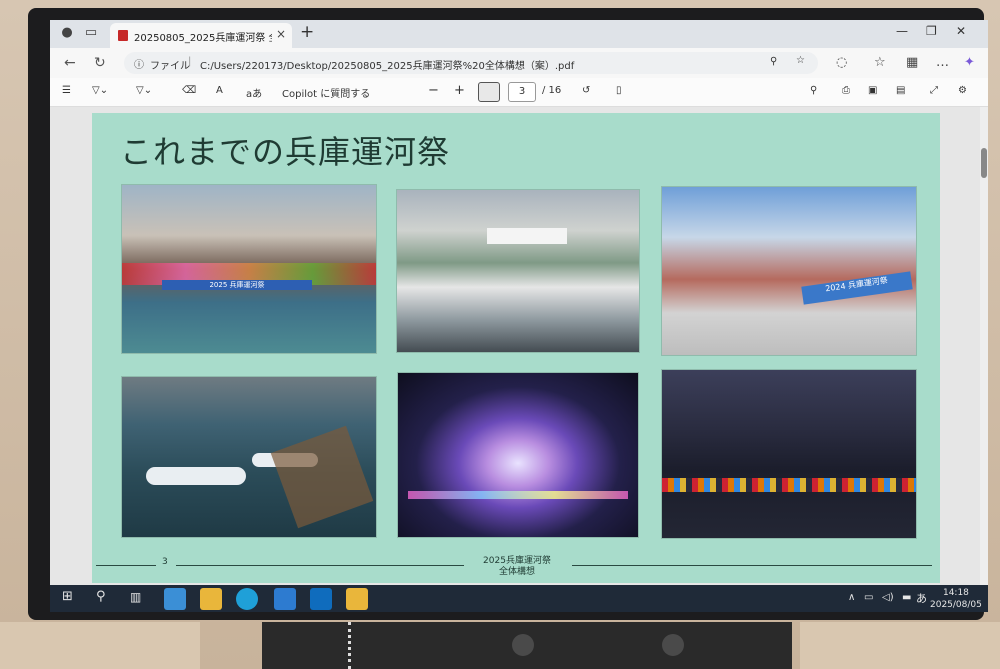  What do you see at coordinates (789, 271) in the screenshot?
I see `photo-dance-plaza: 2024 兵庫運河祭` at bounding box center [789, 271].